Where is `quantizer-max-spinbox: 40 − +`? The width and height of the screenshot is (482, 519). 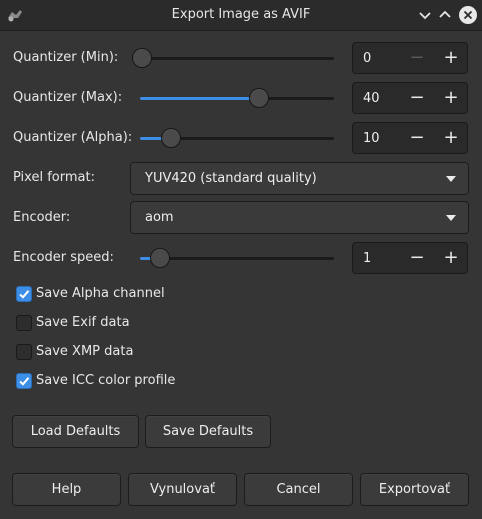 quantizer-max-spinbox: 40 − + is located at coordinates (410, 98).